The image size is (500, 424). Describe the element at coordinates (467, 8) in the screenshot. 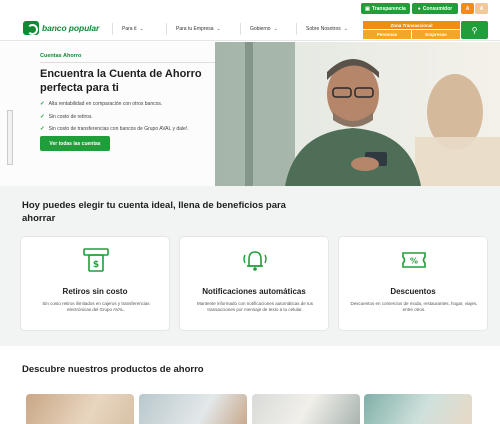

I see `font-decrease-button: A` at that location.